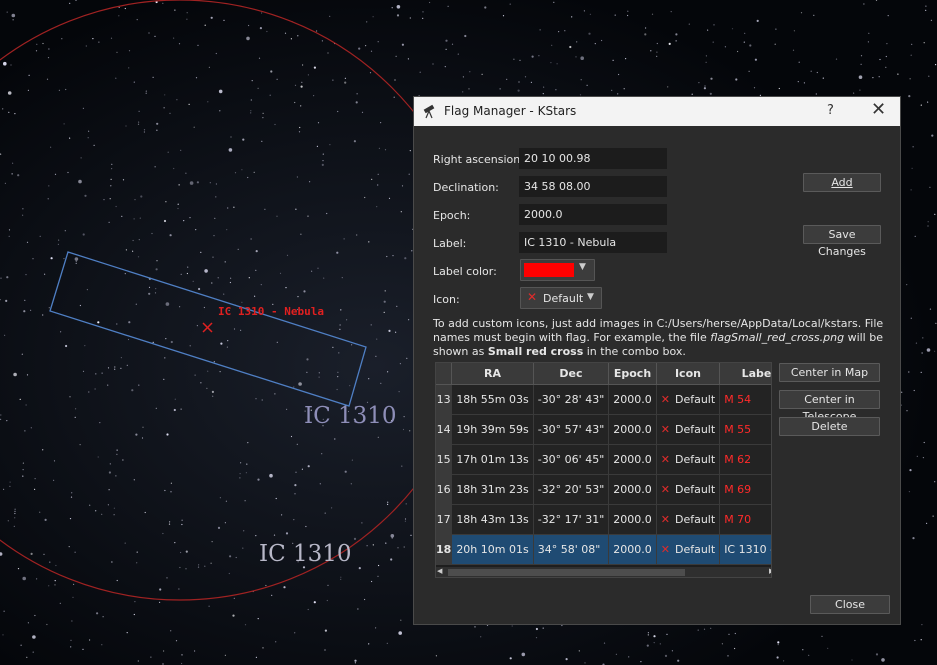  What do you see at coordinates (429, 111) in the screenshot?
I see `telescope-icon` at bounding box center [429, 111].